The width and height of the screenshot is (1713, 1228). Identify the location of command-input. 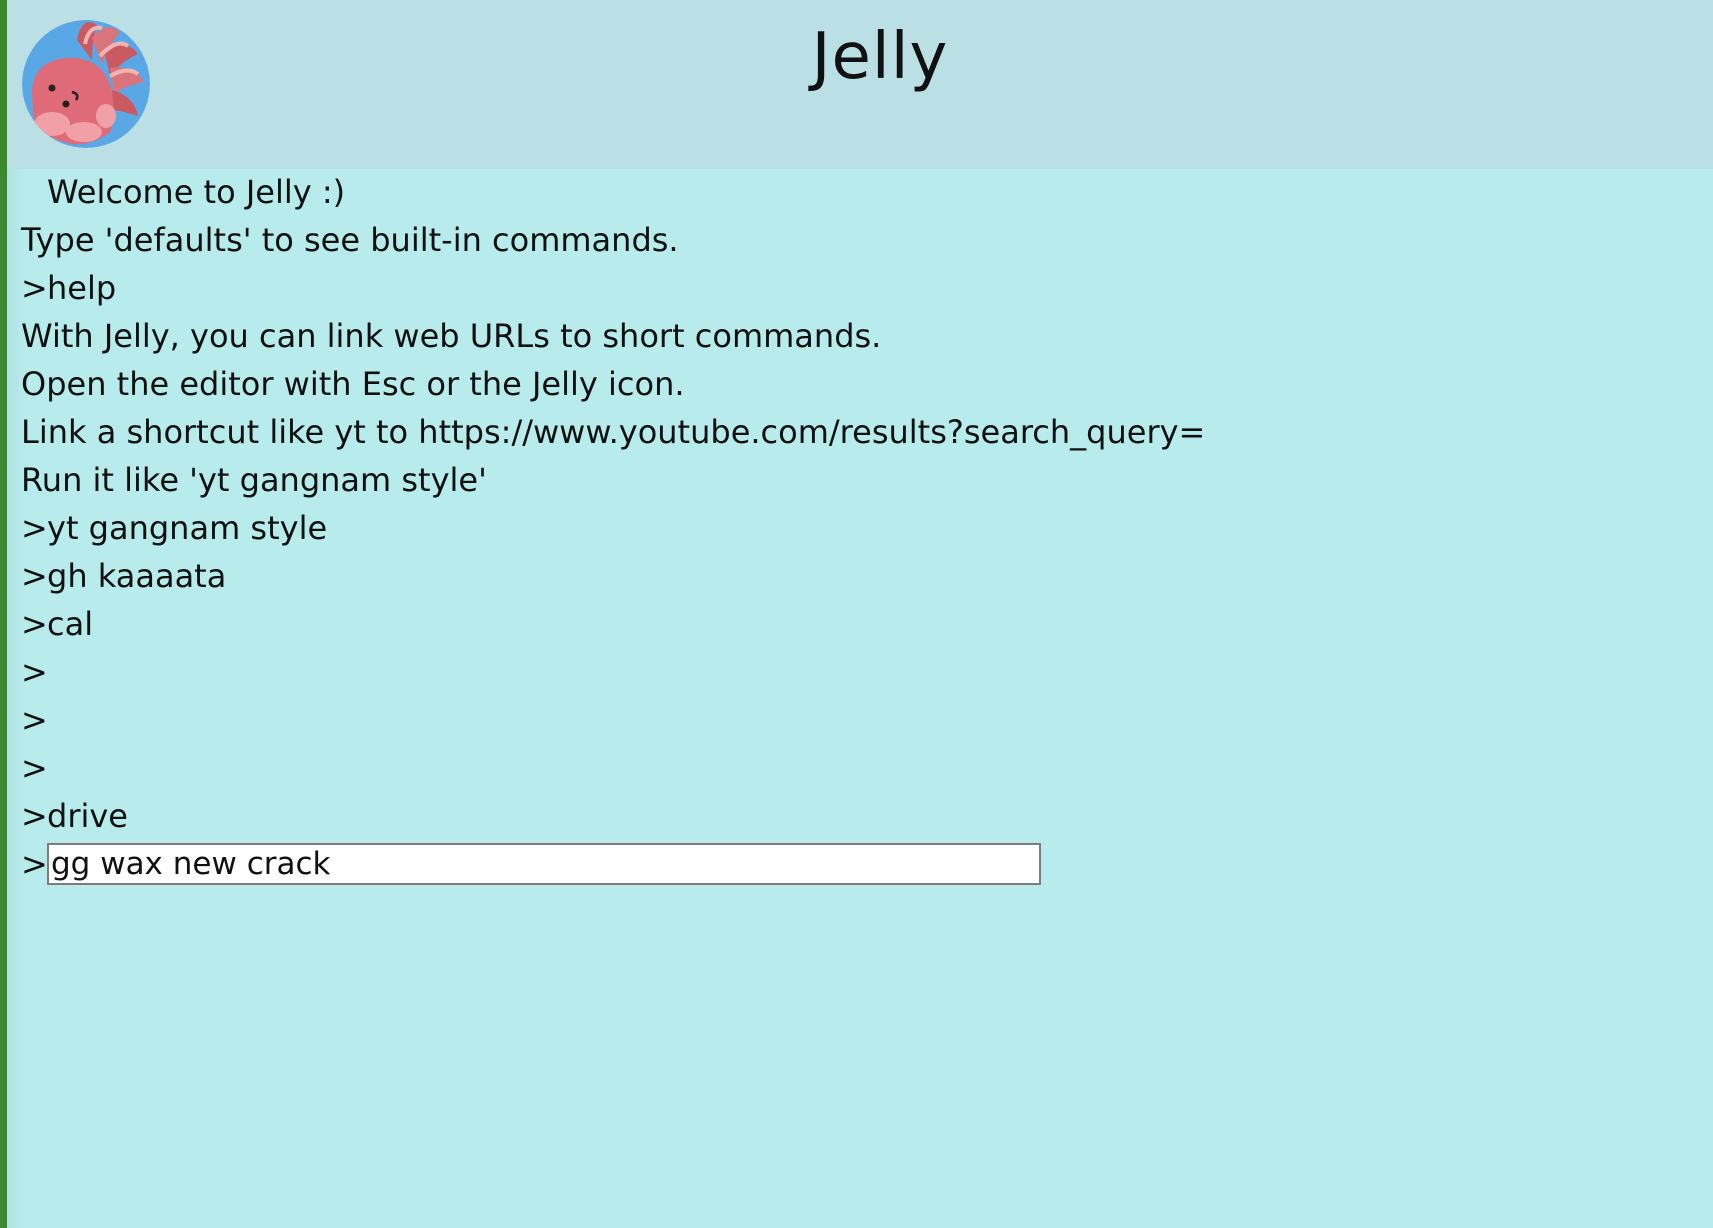
(544, 864).